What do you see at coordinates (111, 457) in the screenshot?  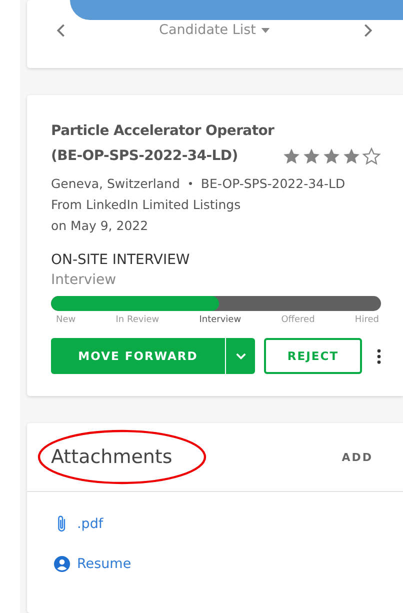 I see `section-title: Attachments` at bounding box center [111, 457].